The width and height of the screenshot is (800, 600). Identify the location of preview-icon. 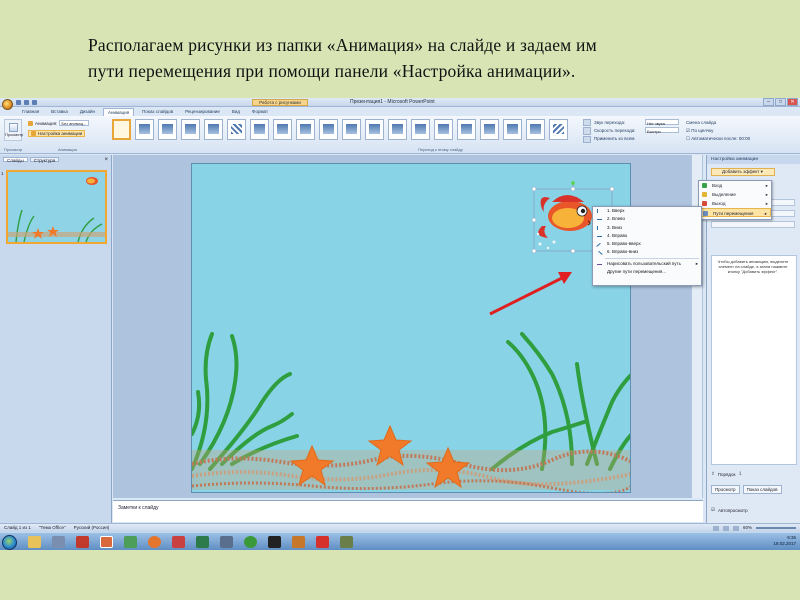
(13, 127).